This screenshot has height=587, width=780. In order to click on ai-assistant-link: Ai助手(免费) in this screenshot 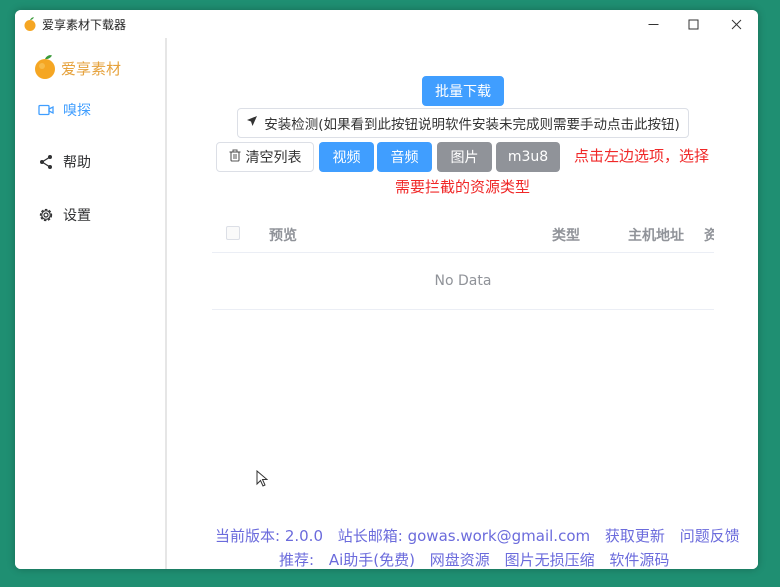, I will do `click(372, 560)`.